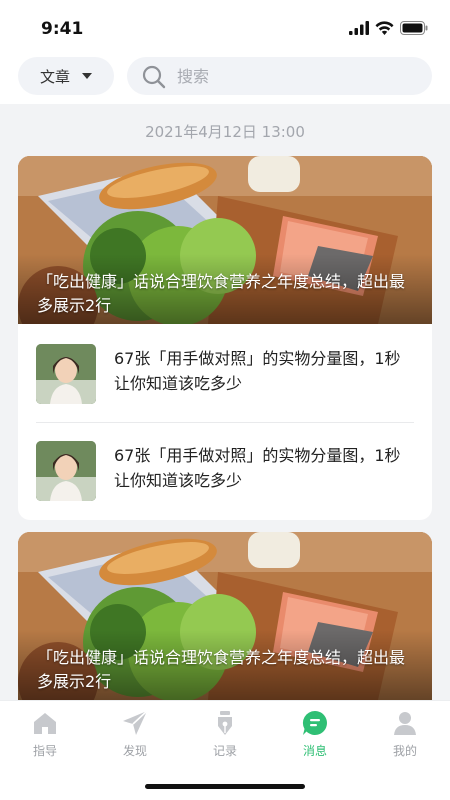 The image size is (450, 800). I want to click on pen-icon, so click(225, 723).